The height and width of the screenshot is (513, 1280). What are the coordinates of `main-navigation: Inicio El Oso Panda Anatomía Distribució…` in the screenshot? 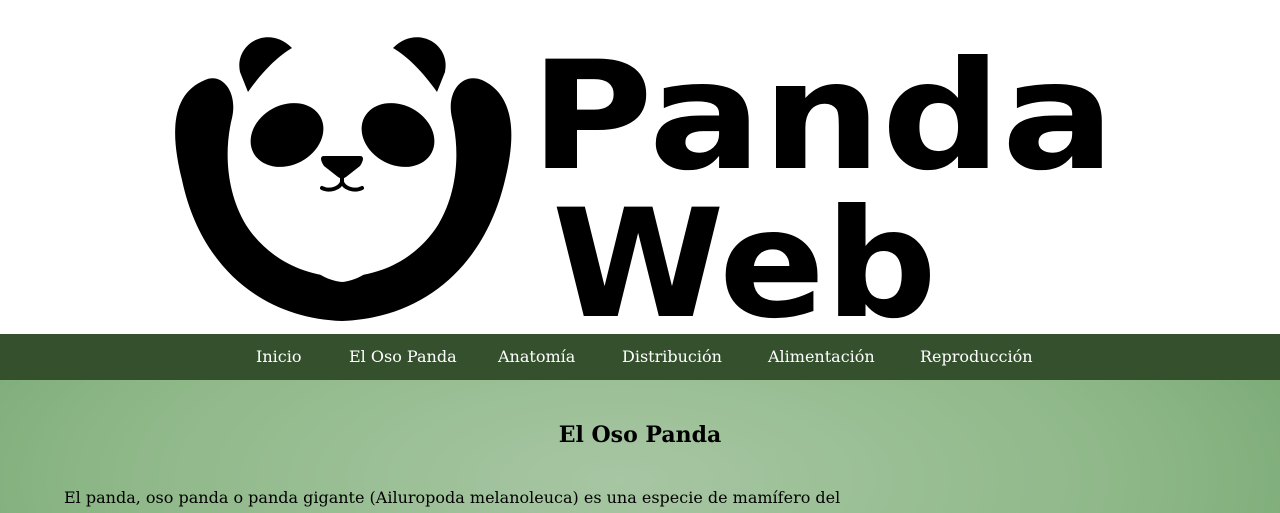 It's located at (640, 357).